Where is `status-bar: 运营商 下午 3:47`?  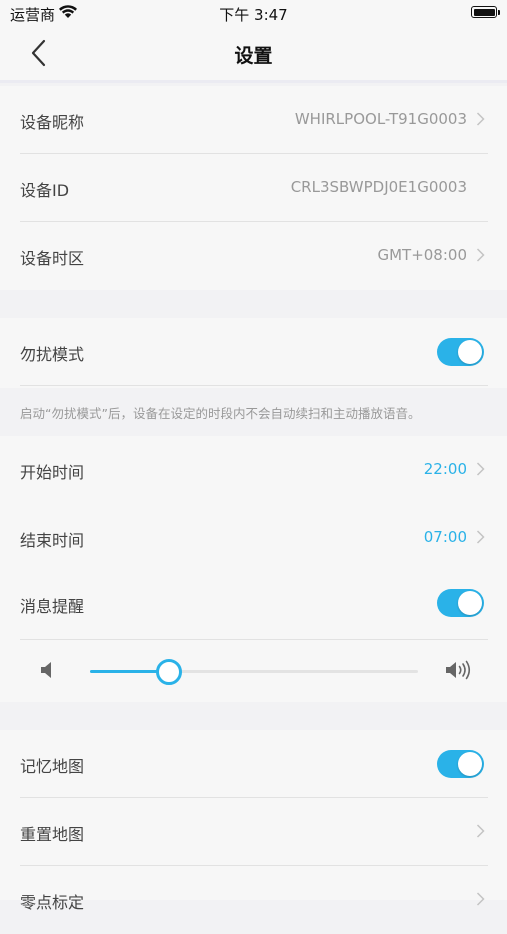 status-bar: 运营商 下午 3:47 is located at coordinates (253, 14).